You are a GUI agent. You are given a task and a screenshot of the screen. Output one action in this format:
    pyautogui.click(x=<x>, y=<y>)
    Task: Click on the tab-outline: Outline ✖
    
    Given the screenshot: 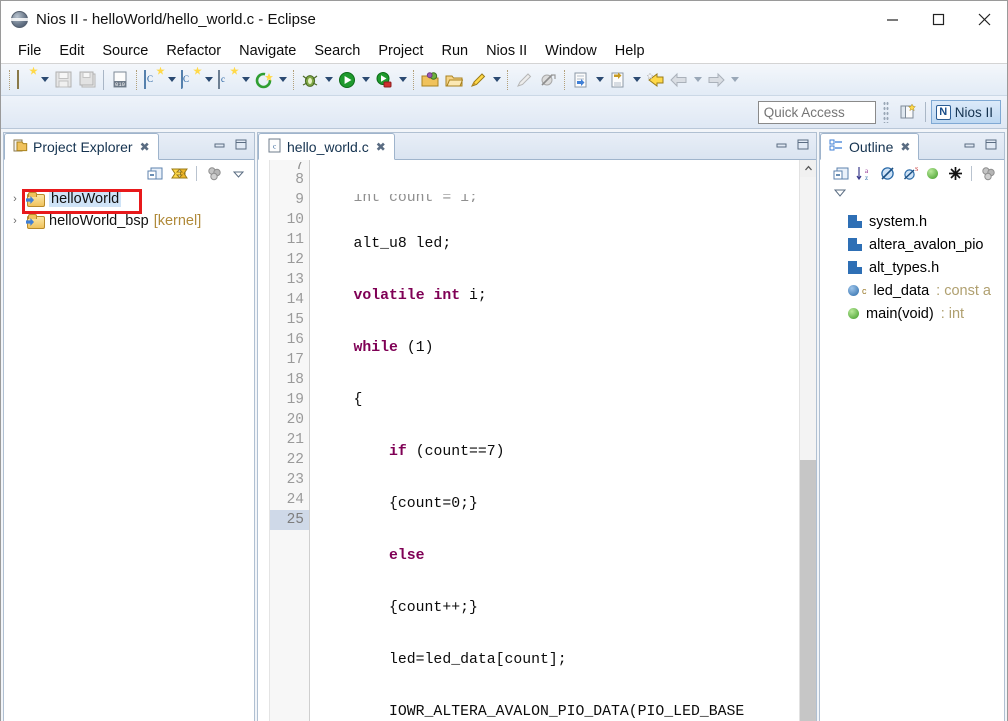 What is the action you would take?
    pyautogui.click(x=870, y=146)
    